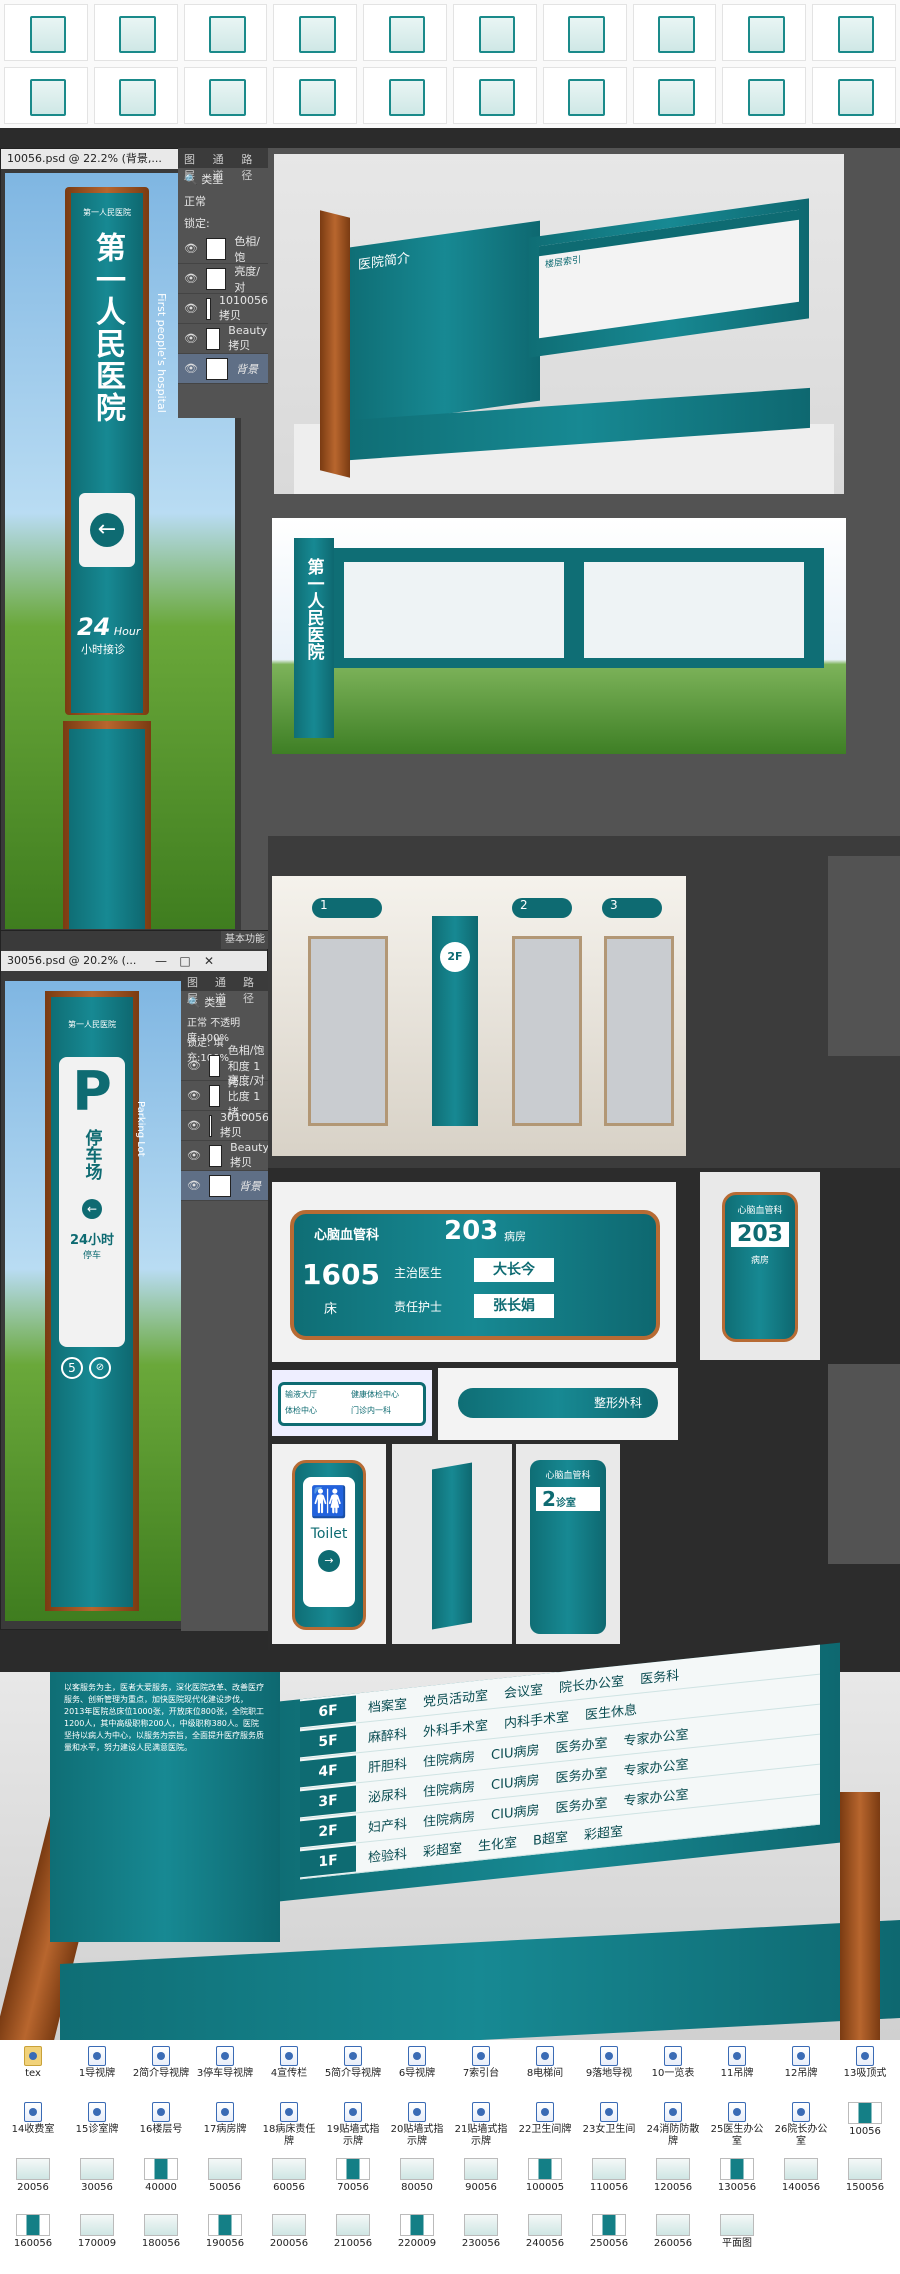  I want to click on room-vertical-canvas: 心脑血管科 203 病房, so click(760, 1266).